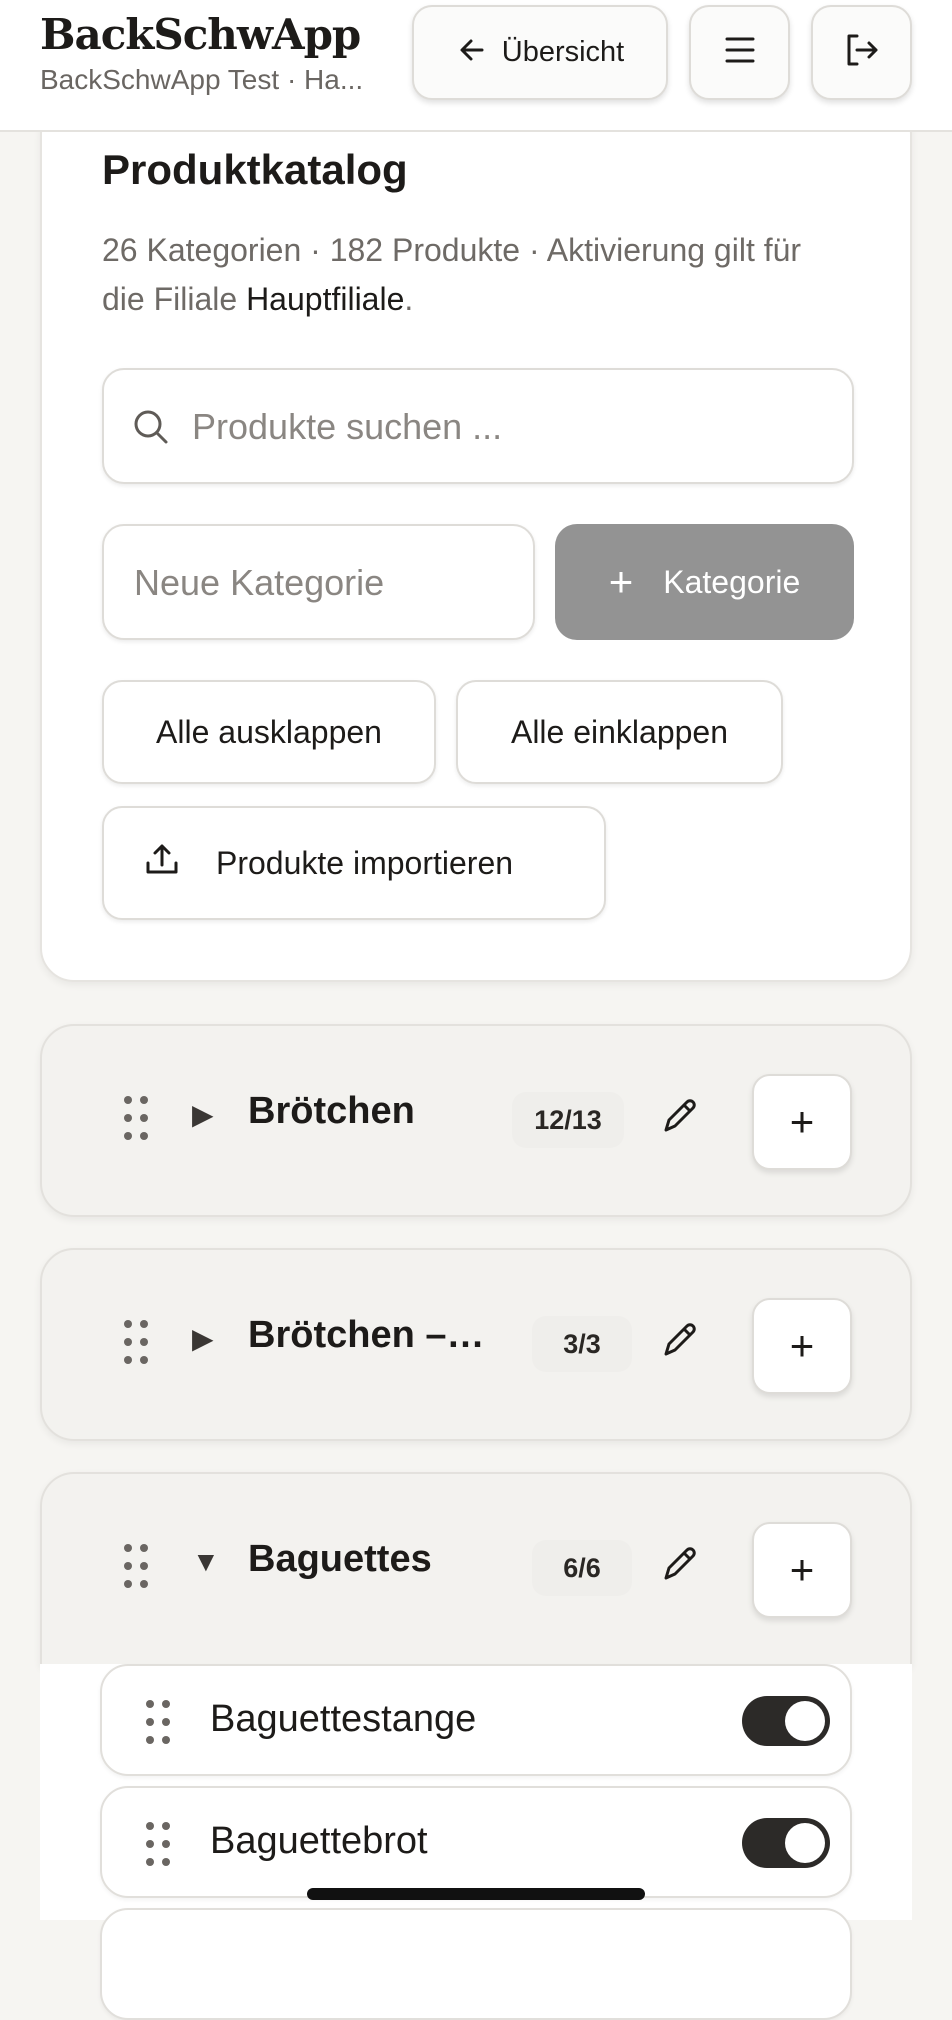  What do you see at coordinates (563, 52) in the screenshot?
I see `back-button-label: Übersicht` at bounding box center [563, 52].